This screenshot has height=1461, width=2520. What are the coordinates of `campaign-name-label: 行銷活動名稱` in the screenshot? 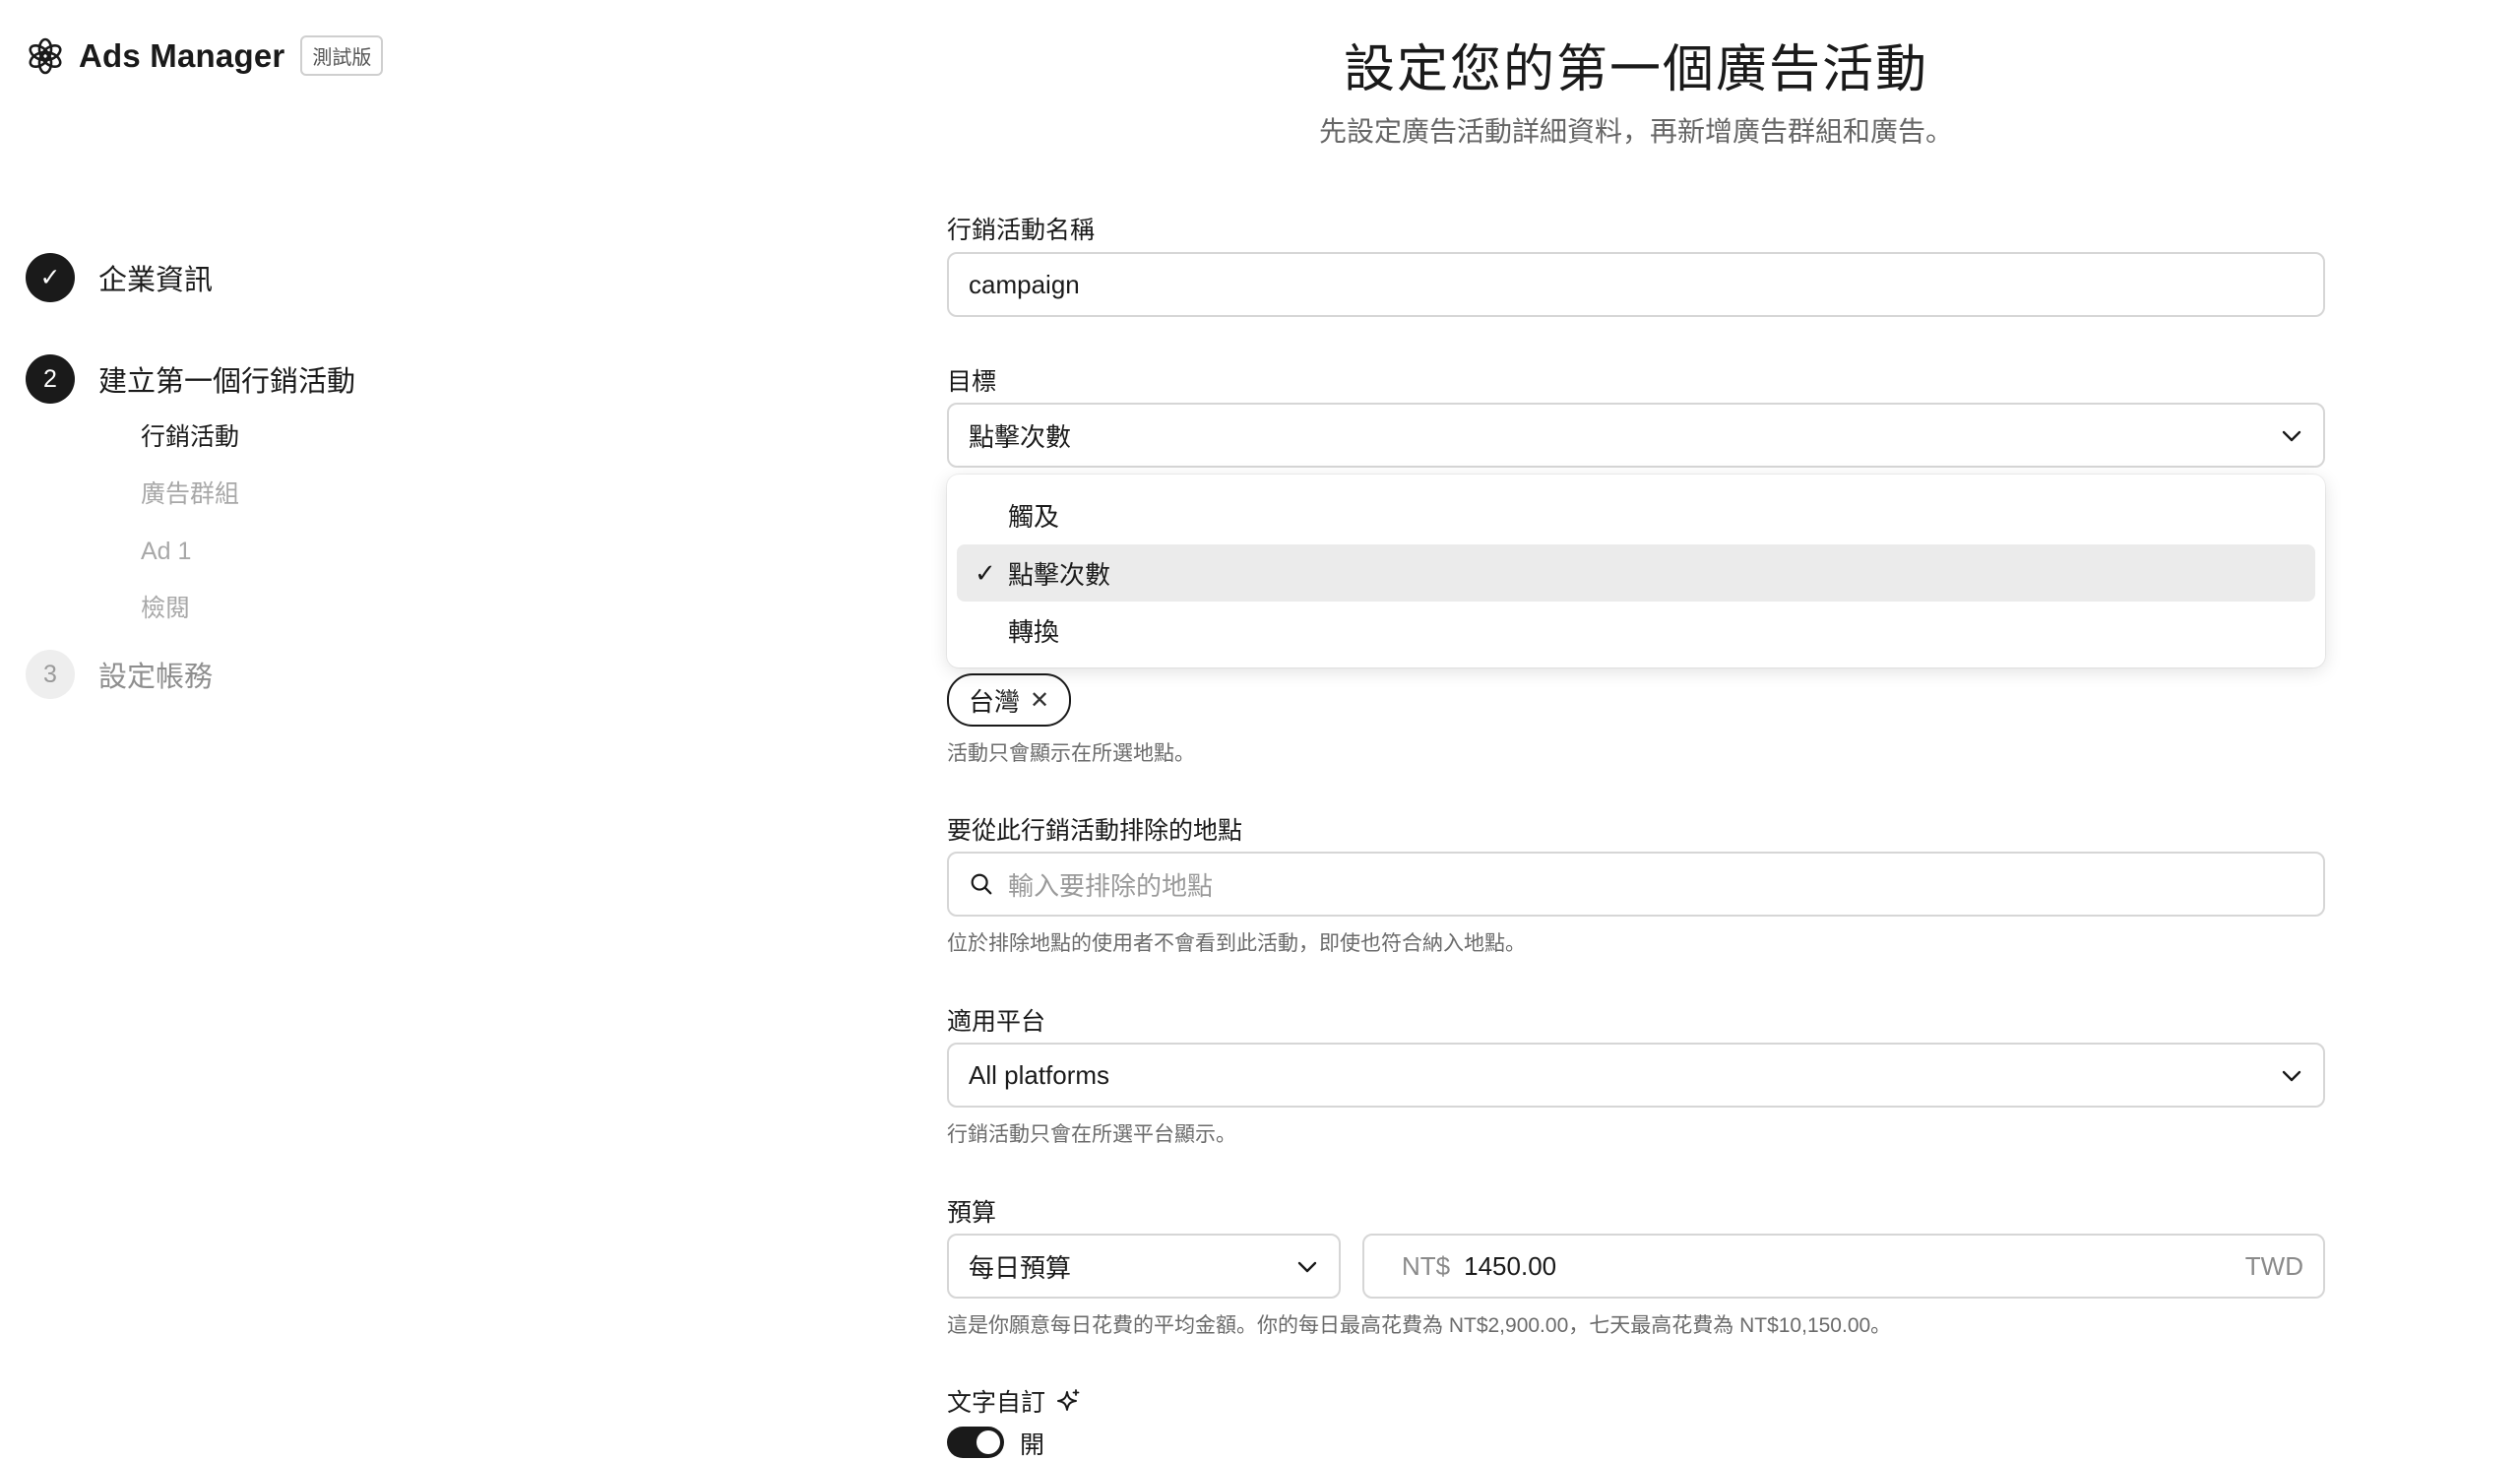 It's located at (1021, 230).